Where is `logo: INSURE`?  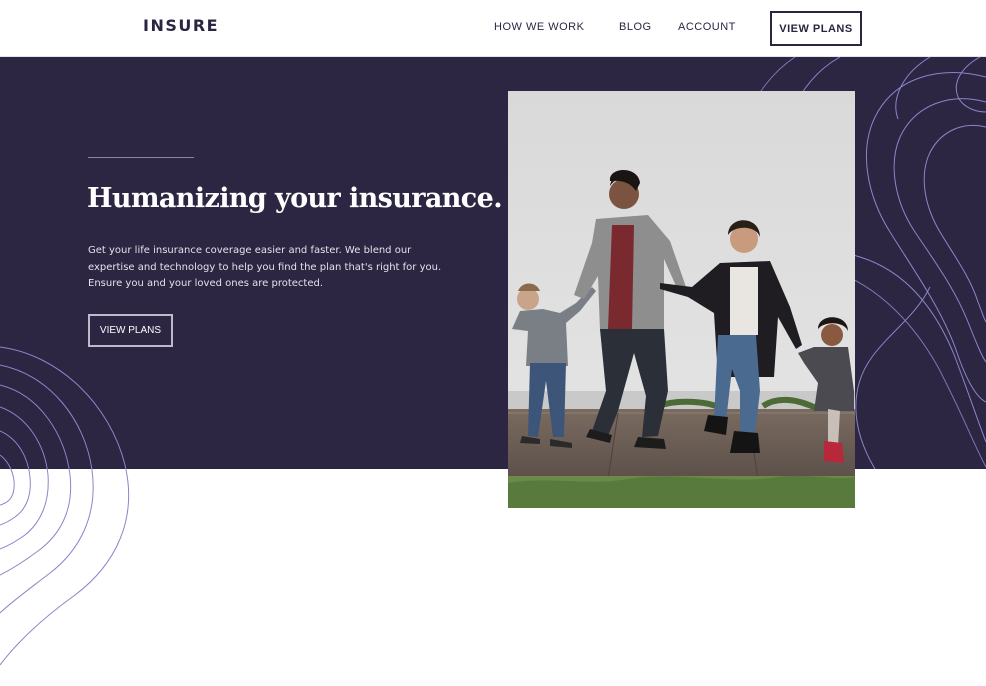
logo: INSURE is located at coordinates (181, 25).